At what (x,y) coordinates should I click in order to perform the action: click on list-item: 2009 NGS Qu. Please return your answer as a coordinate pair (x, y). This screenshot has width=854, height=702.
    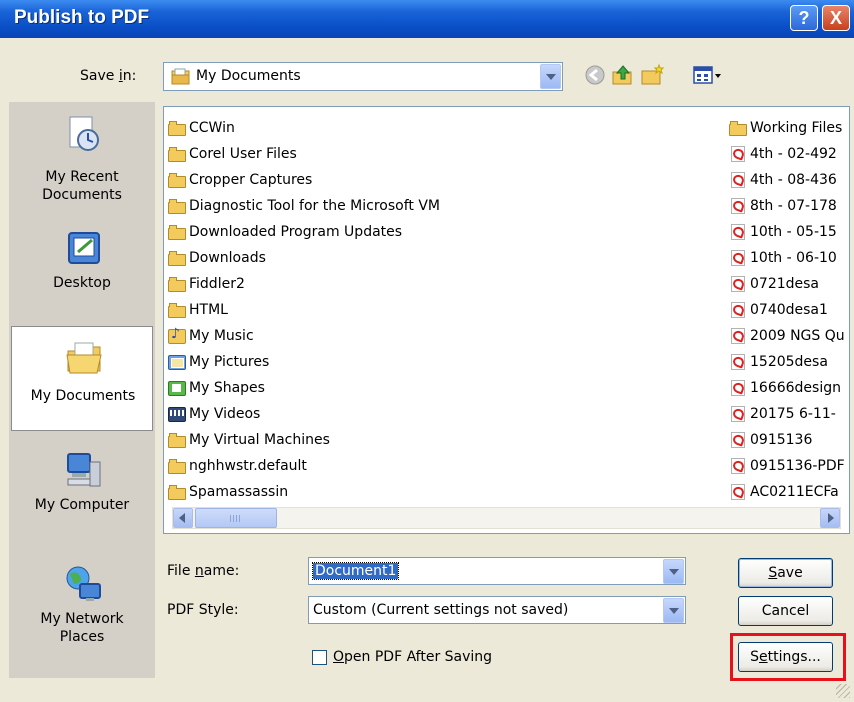
    Looking at the image, I should click on (786, 336).